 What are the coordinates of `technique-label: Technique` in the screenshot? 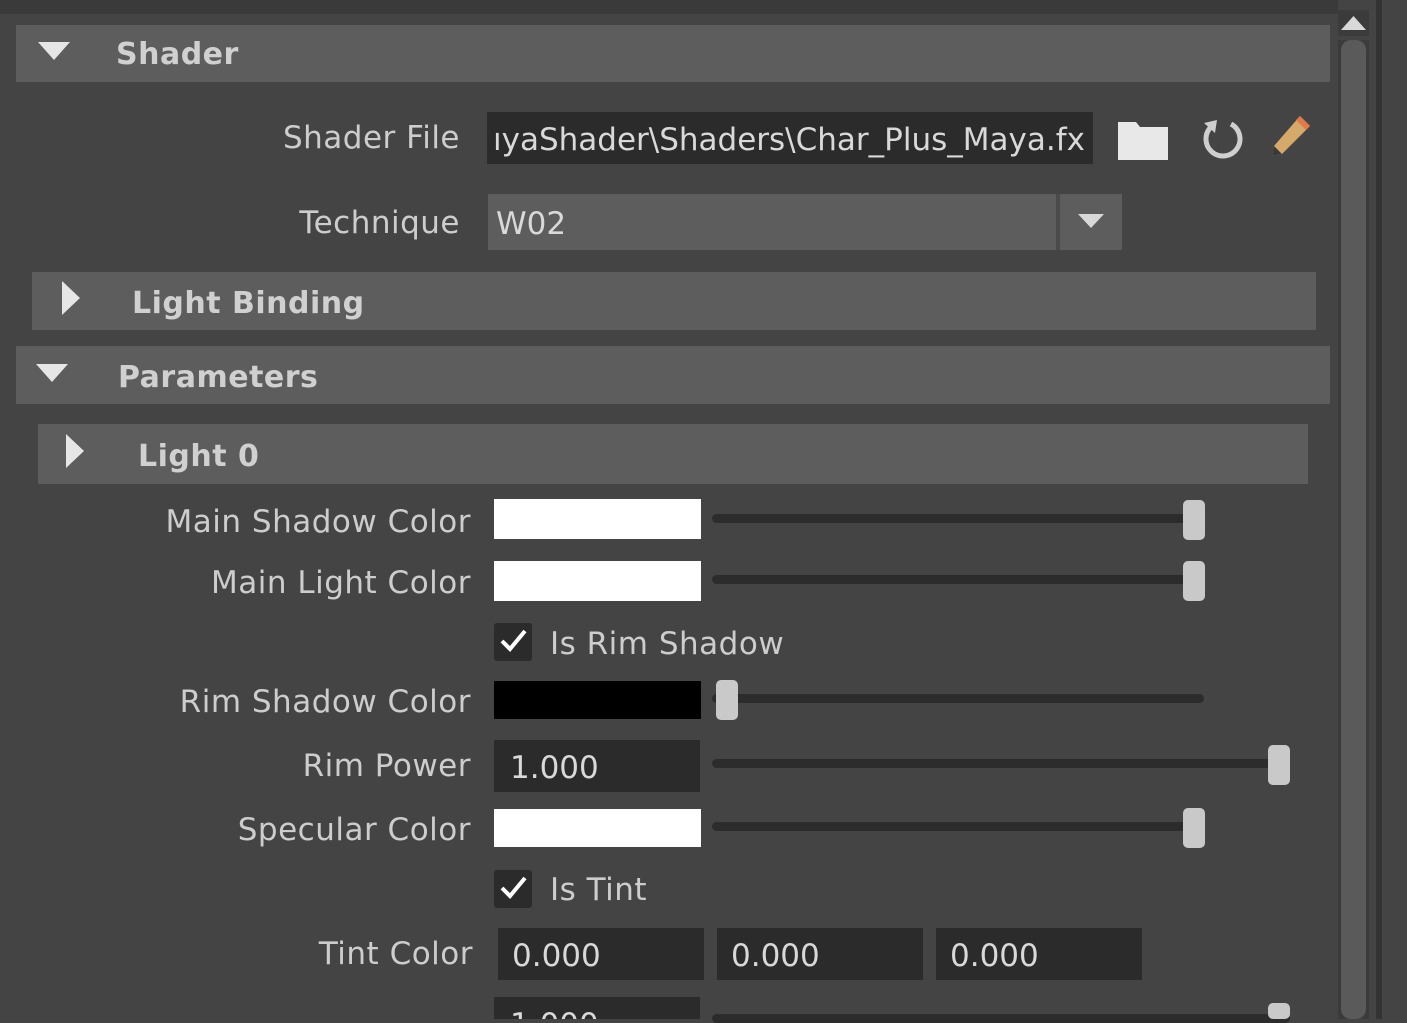 It's located at (379, 223).